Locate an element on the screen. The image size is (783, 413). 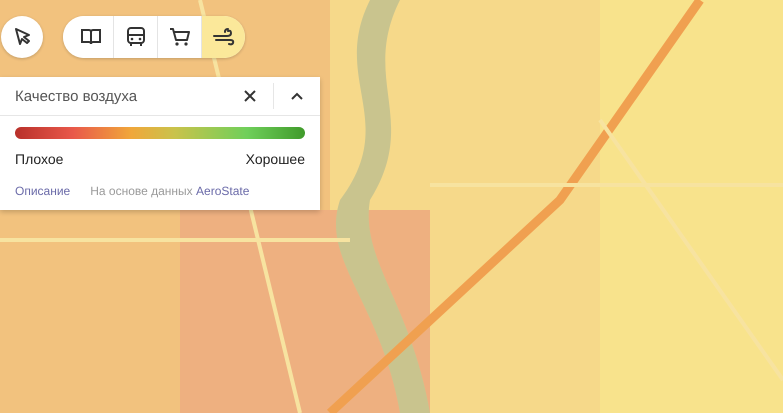
bus-icon is located at coordinates (136, 37).